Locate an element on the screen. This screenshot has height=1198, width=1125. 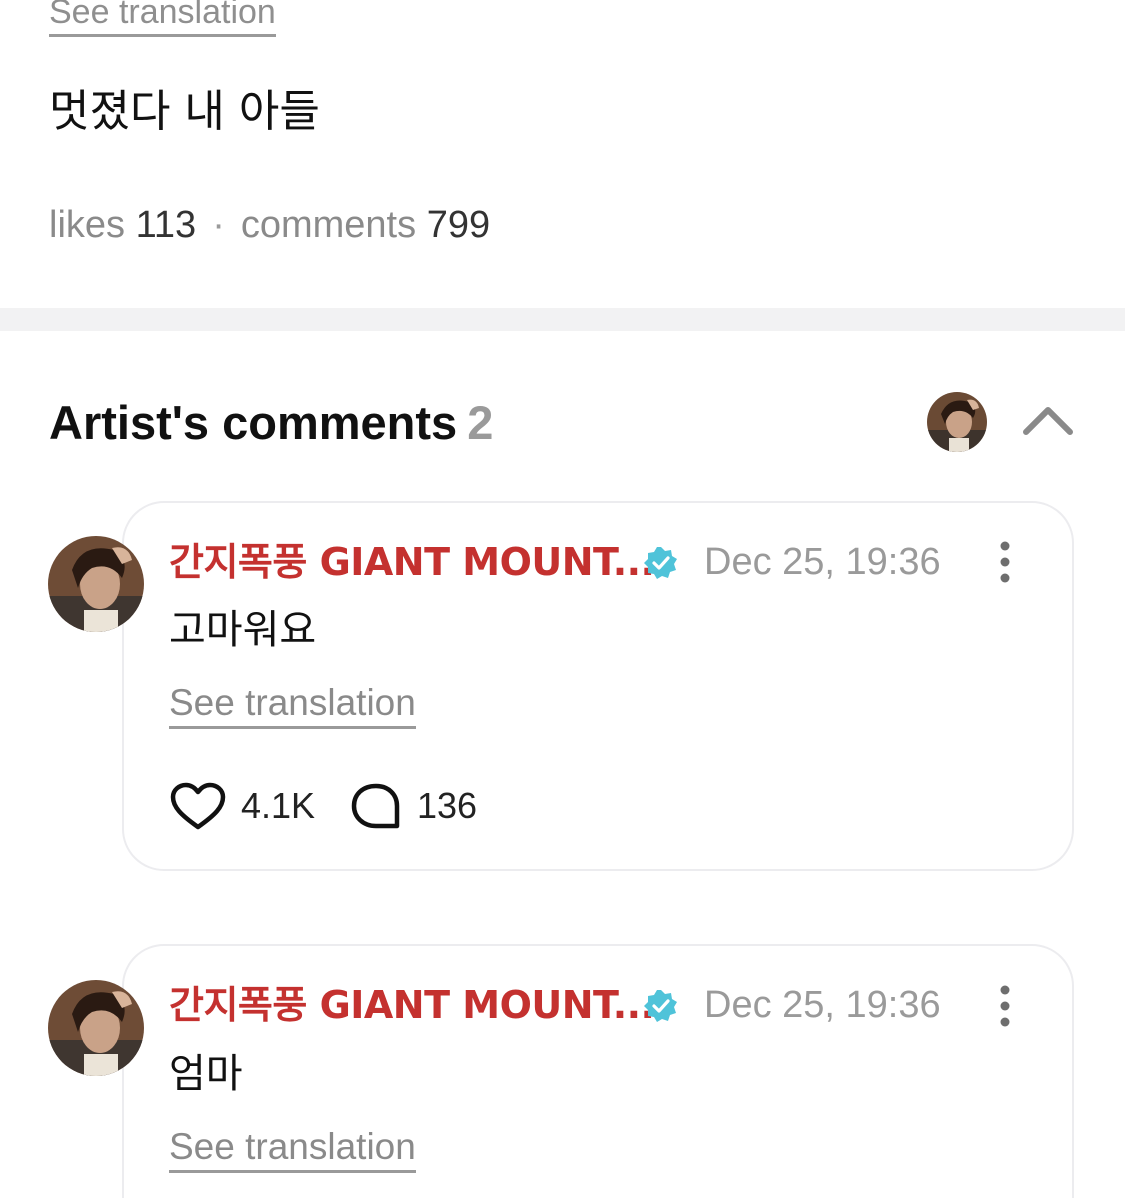
post-stats: likes 113 · comments 799 is located at coordinates (269, 225).